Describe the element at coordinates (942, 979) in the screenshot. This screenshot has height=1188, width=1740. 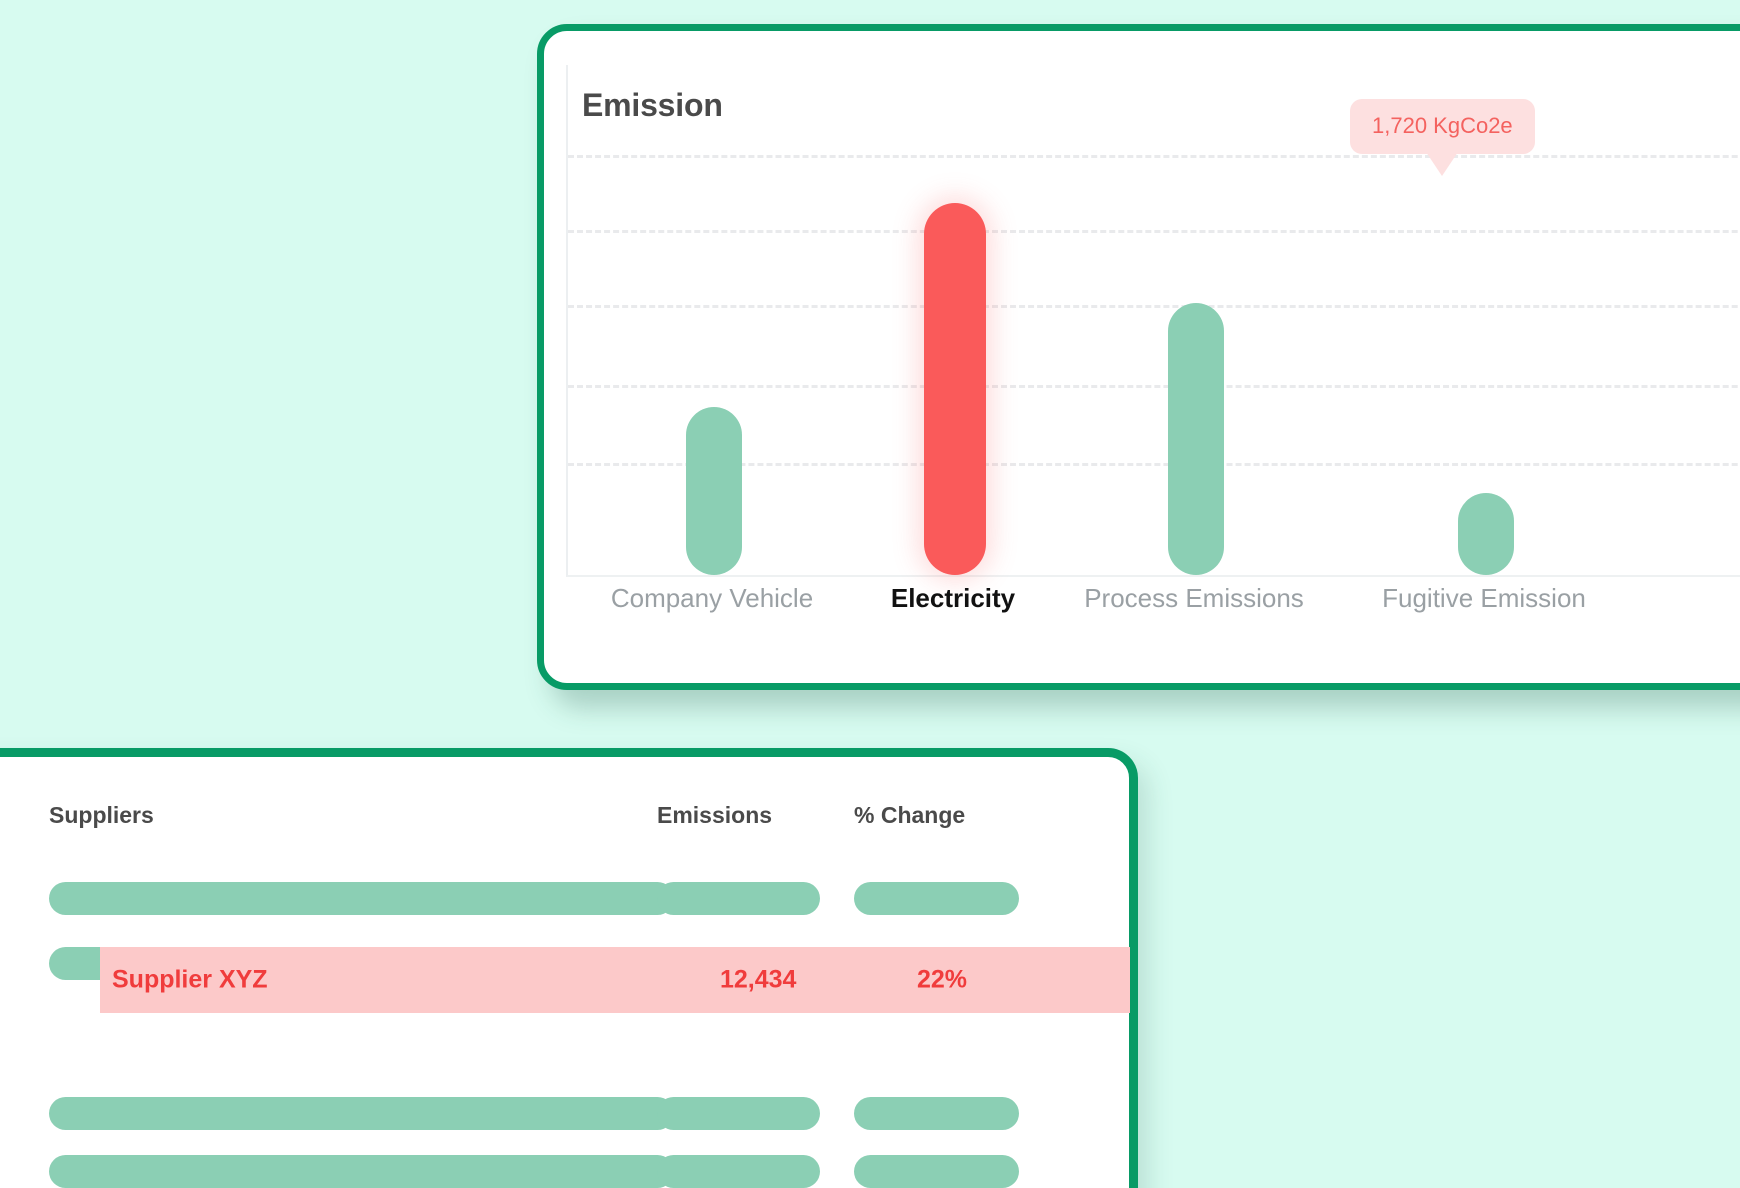
I see `highlight-change-value: 22%` at that location.